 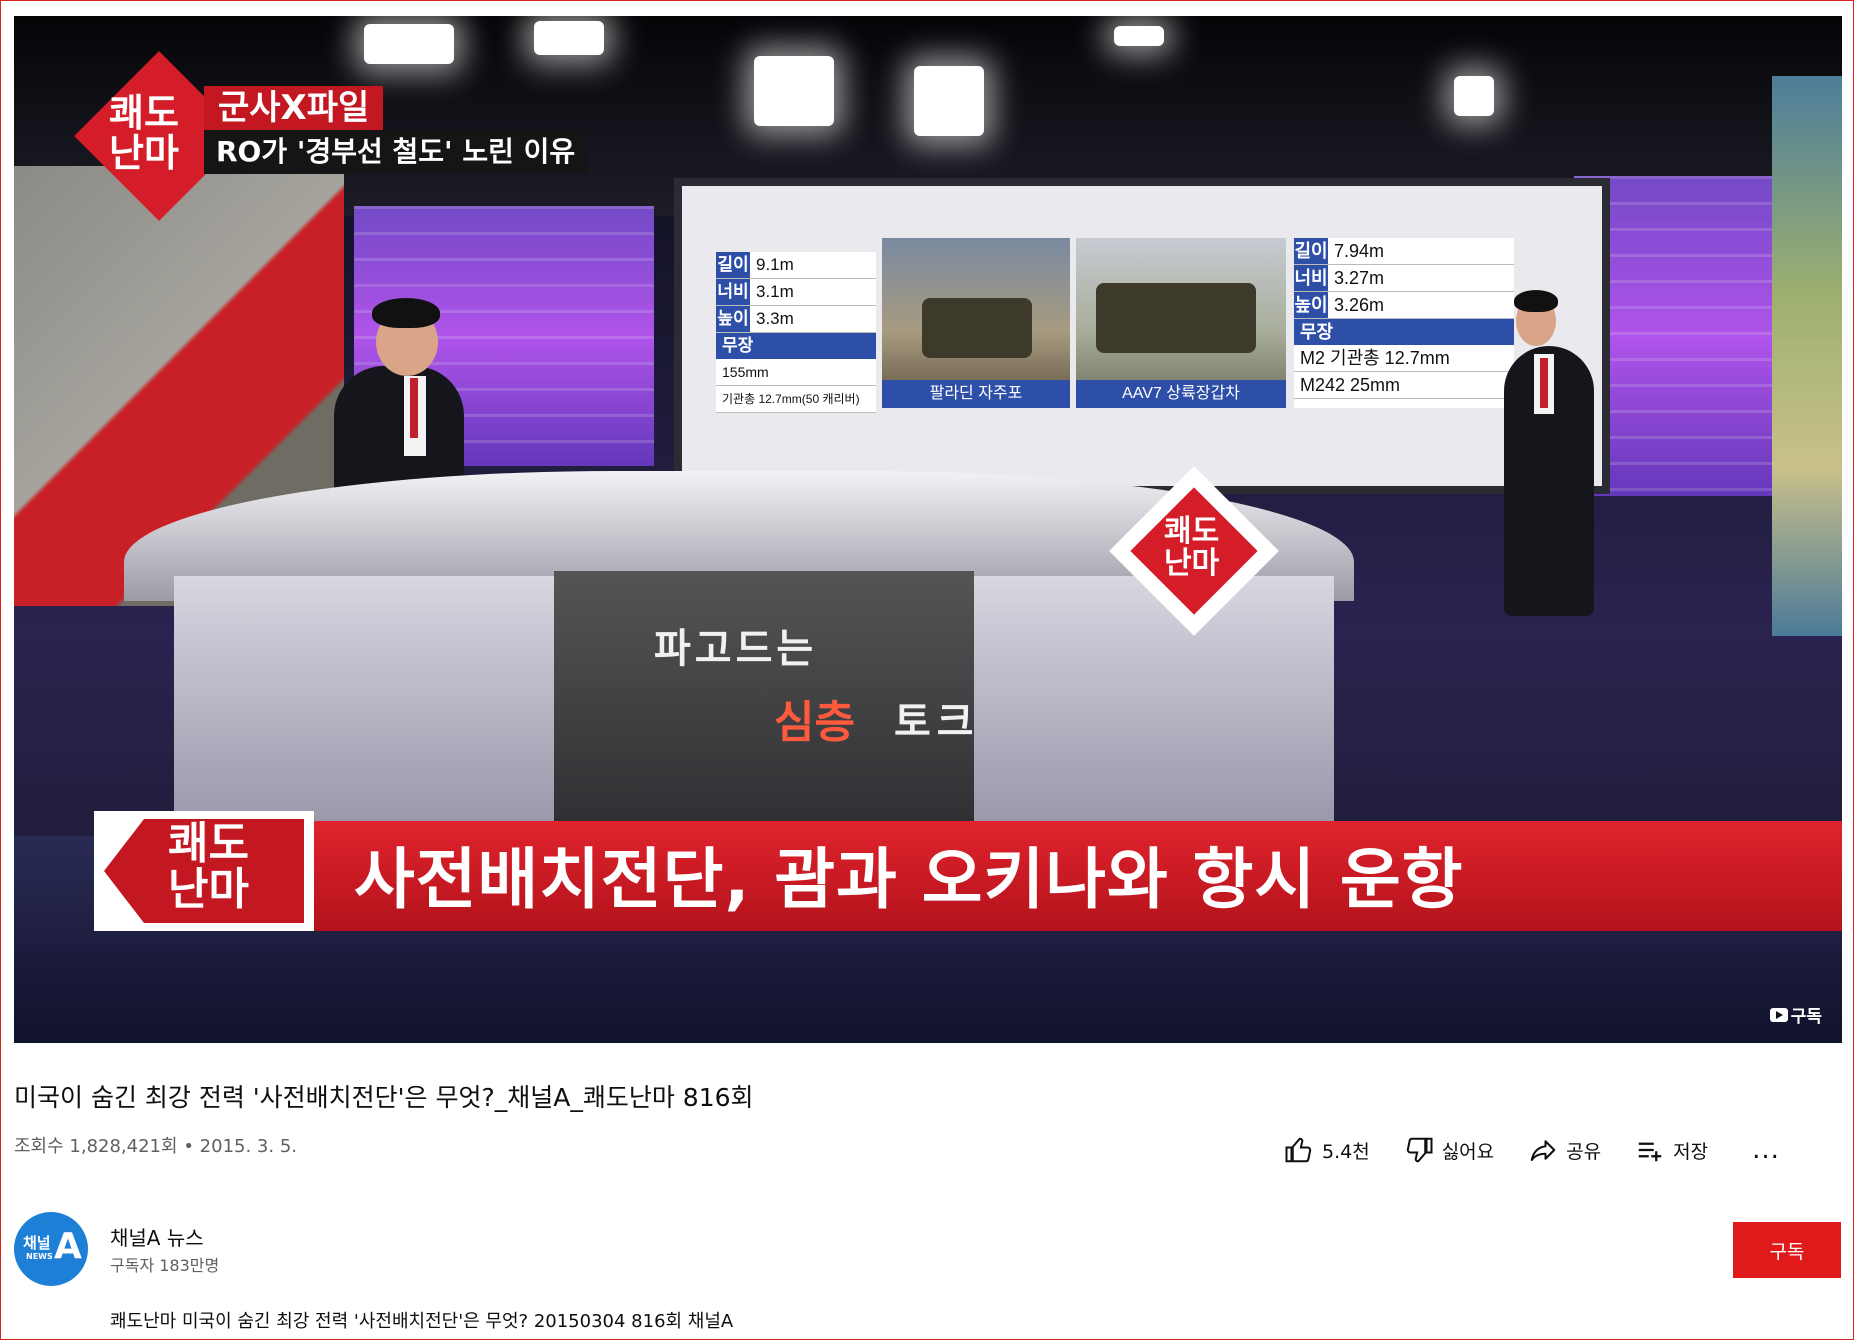 I want to click on amphibious-vehicle-silhouette, so click(x=1176, y=318).